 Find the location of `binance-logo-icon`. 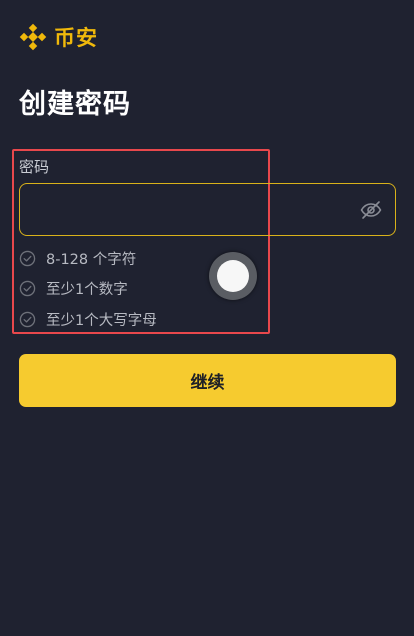

binance-logo-icon is located at coordinates (33, 37).